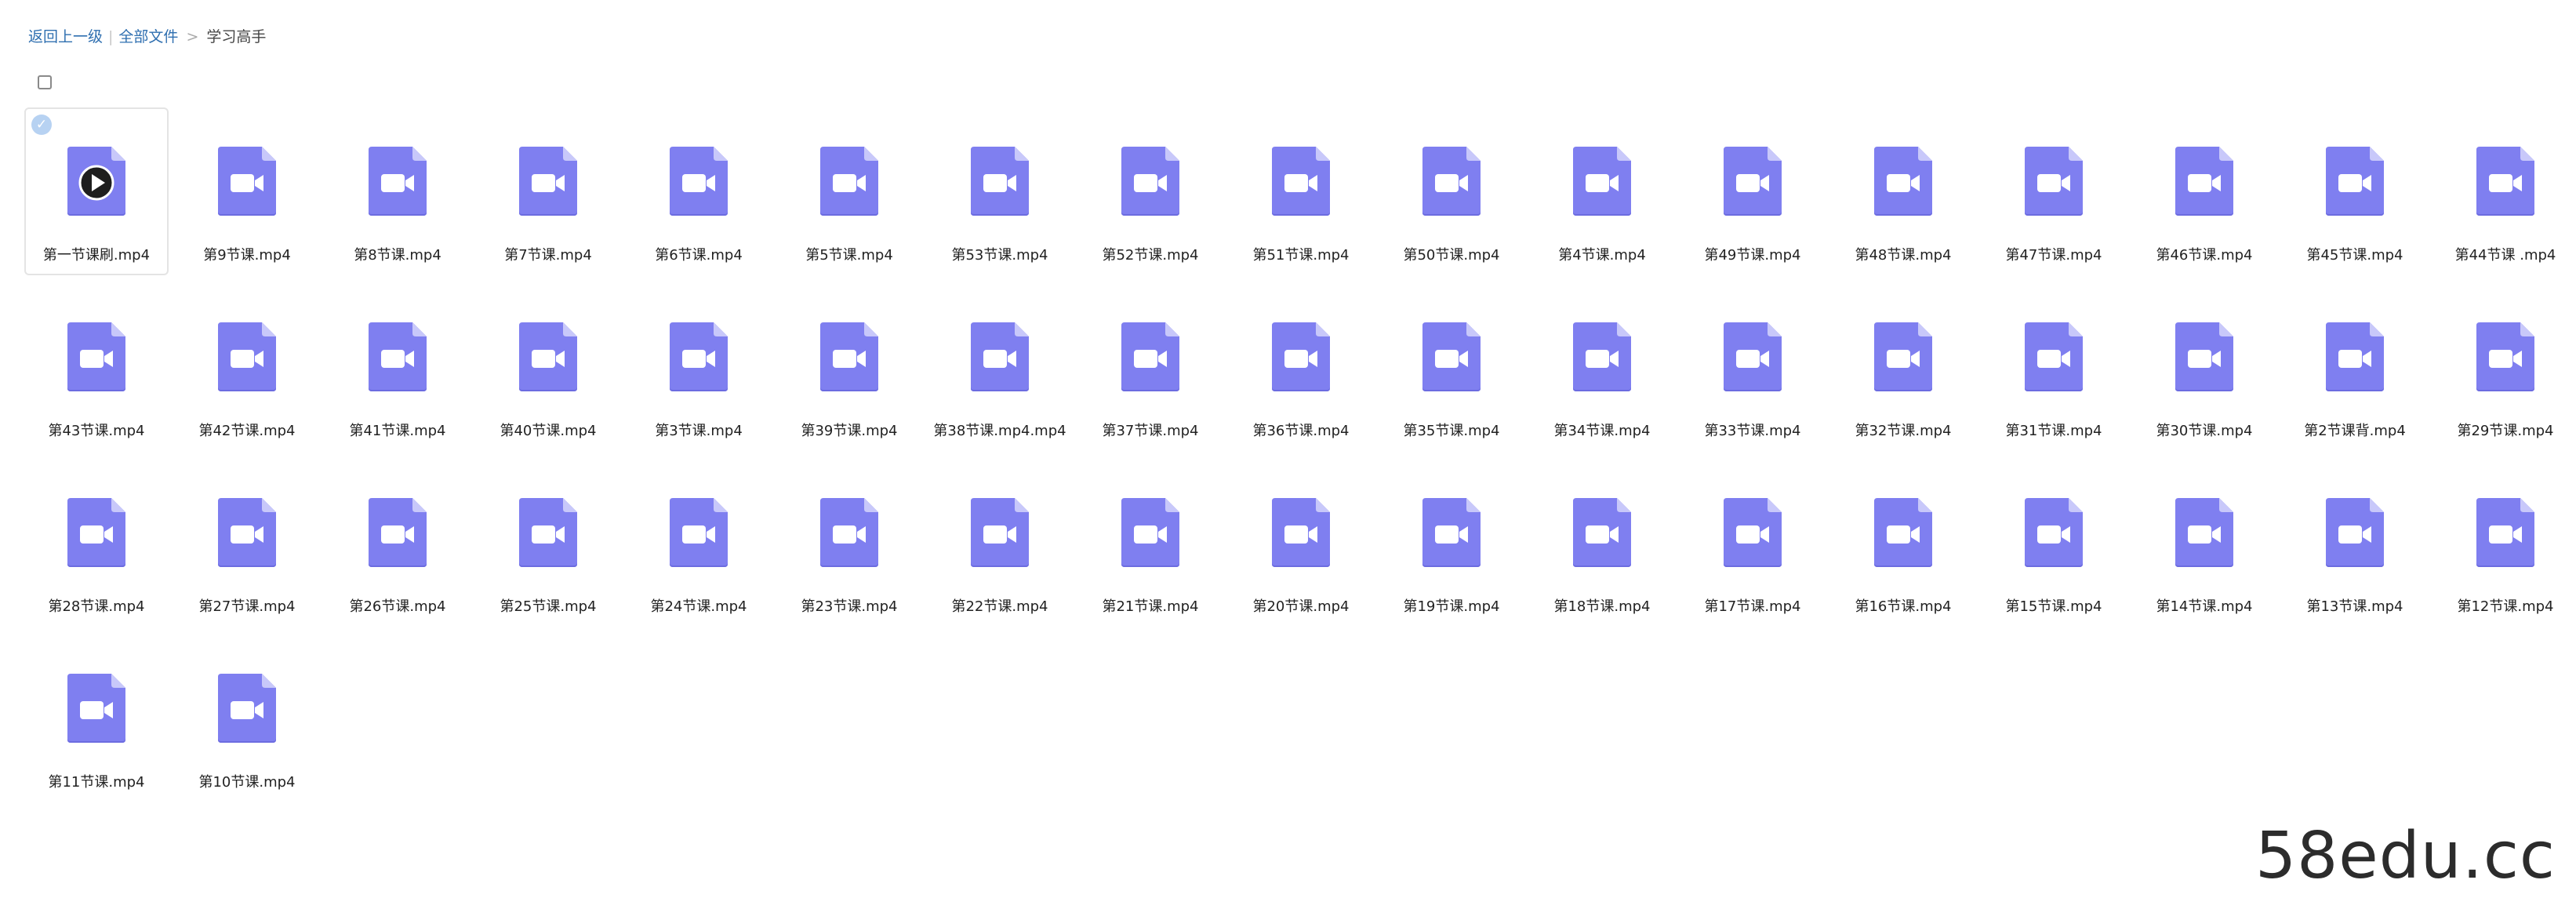 This screenshot has width=2576, height=909. I want to click on file-item: 第28节课.mp4, so click(96, 543).